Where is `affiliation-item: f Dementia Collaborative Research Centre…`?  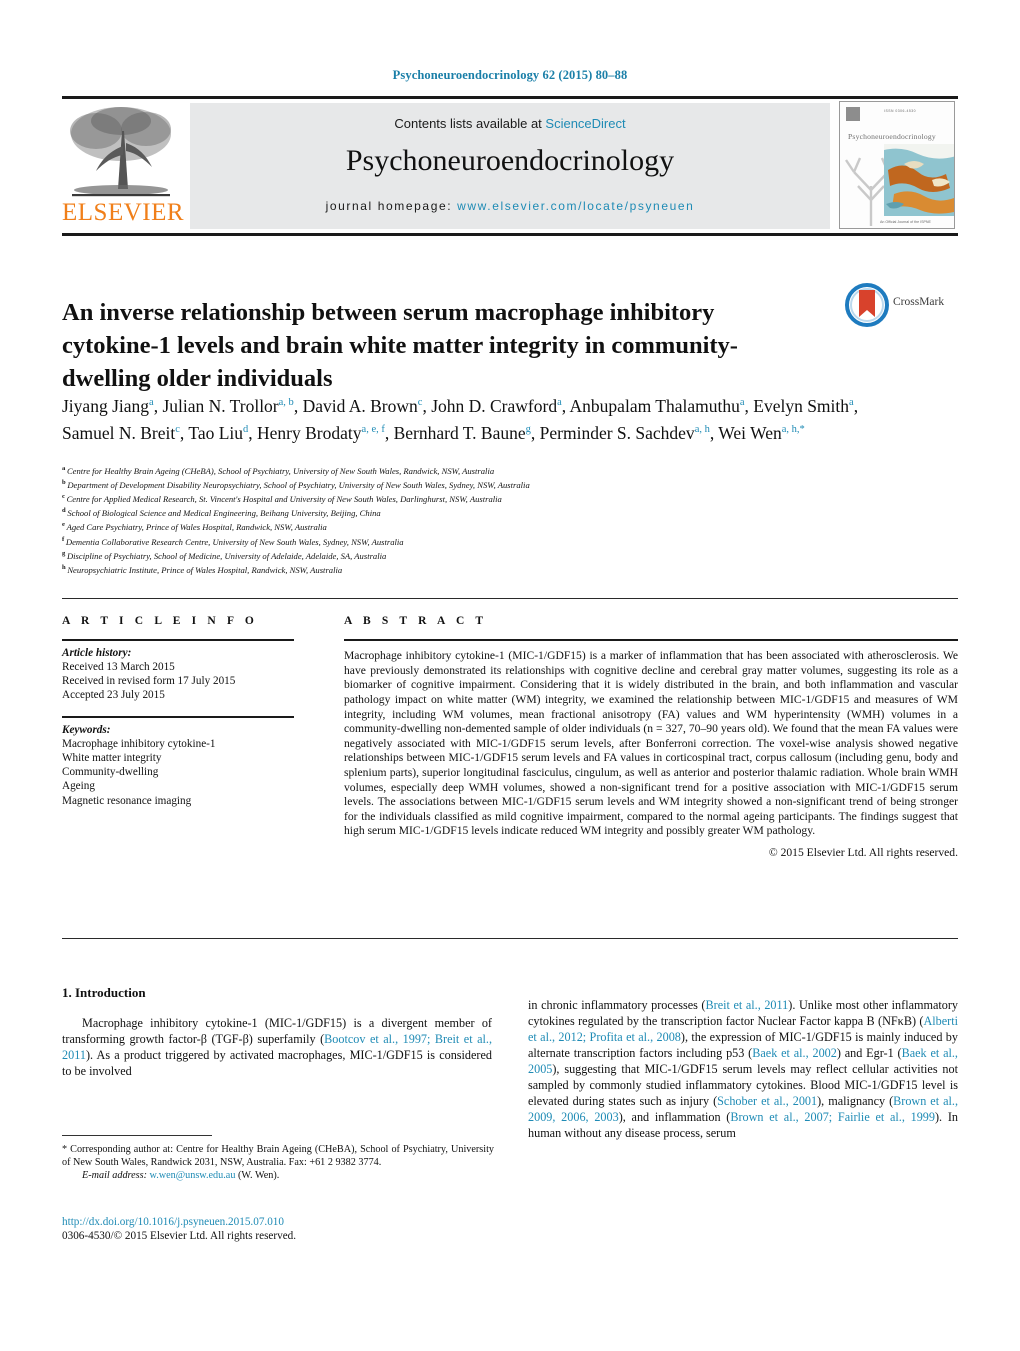 affiliation-item: f Dementia Collaborative Research Centre… is located at coordinates (477, 541).